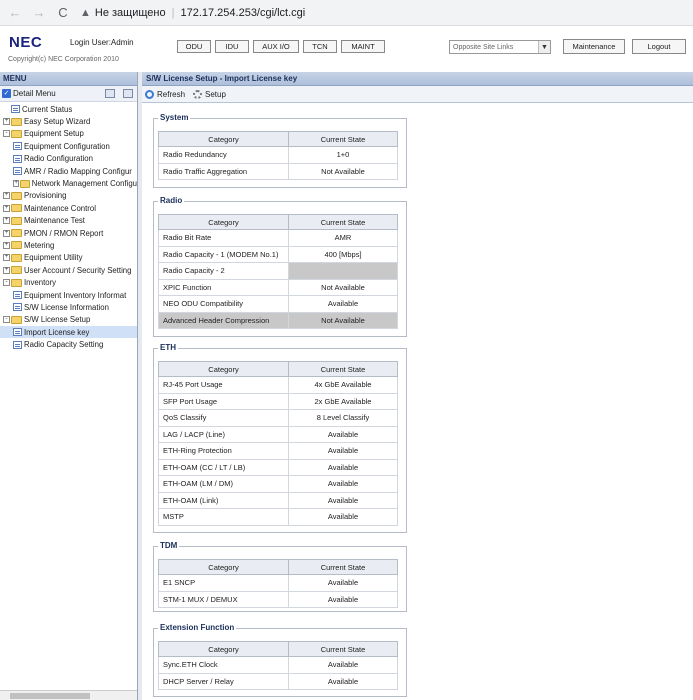 This screenshot has height=700, width=693. I want to click on maint-button: MAINT, so click(363, 46).